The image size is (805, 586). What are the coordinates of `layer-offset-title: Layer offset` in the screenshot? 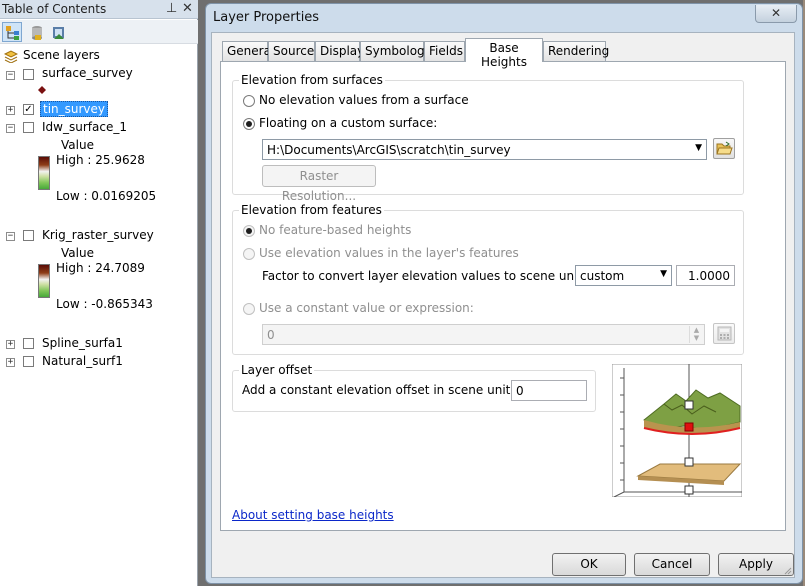 It's located at (277, 370).